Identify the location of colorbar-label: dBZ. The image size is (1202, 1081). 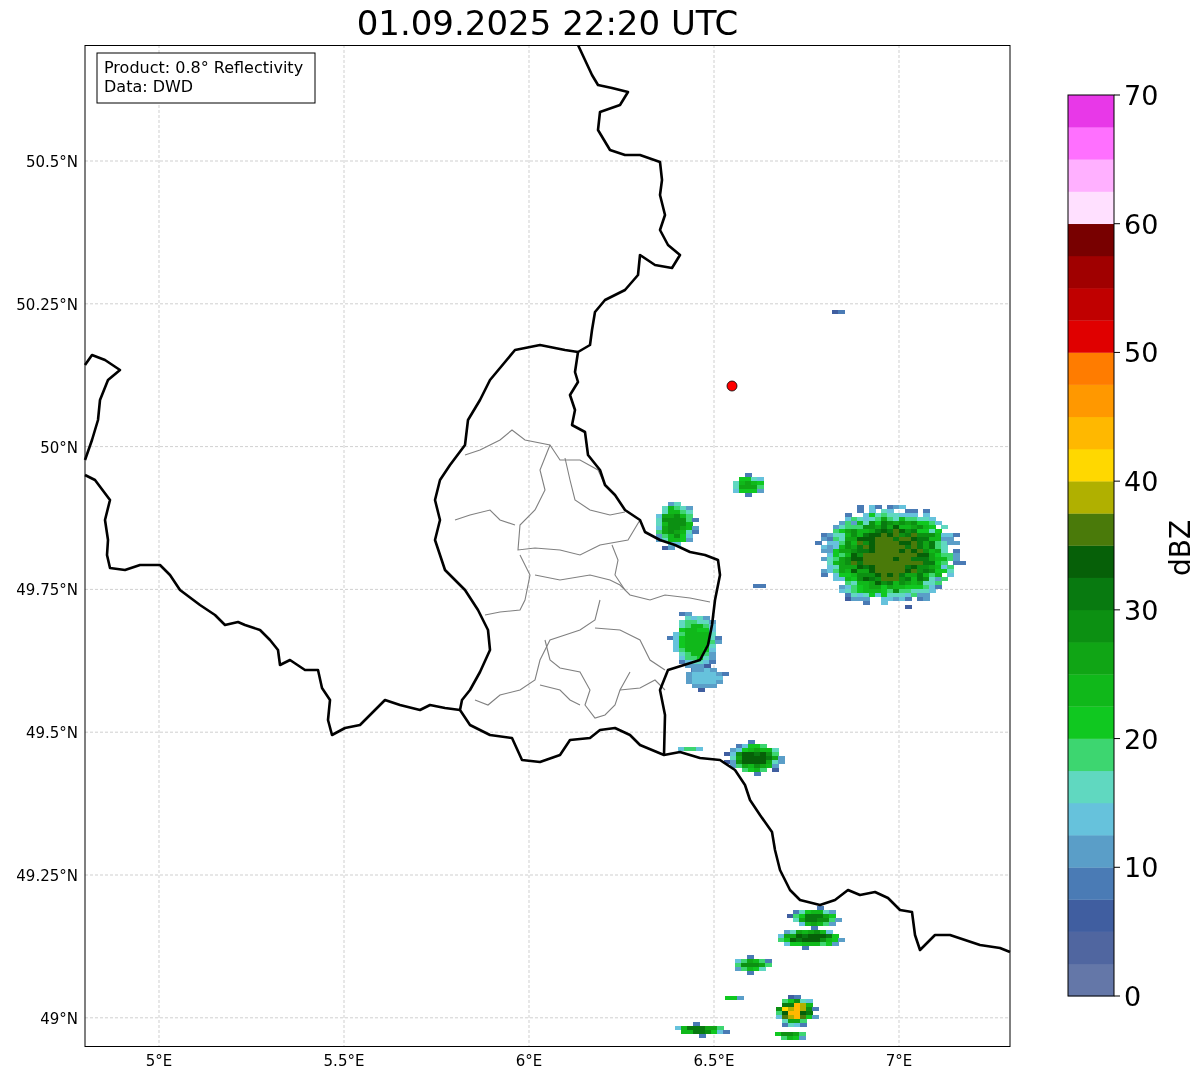
(1180, 548).